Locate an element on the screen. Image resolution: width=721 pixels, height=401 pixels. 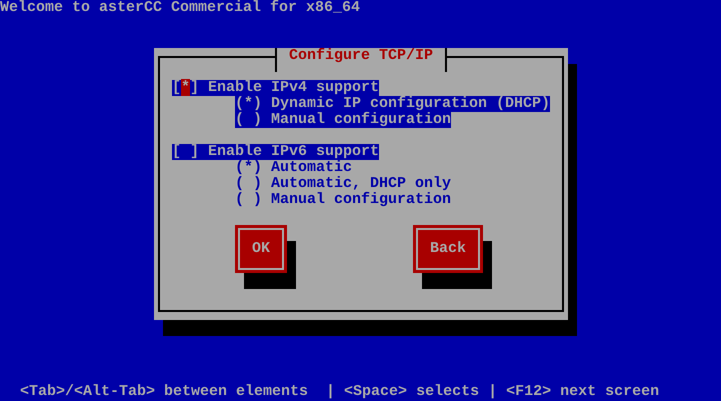
radio-option: ( ) Automatic, DHCP only is located at coordinates (343, 184).